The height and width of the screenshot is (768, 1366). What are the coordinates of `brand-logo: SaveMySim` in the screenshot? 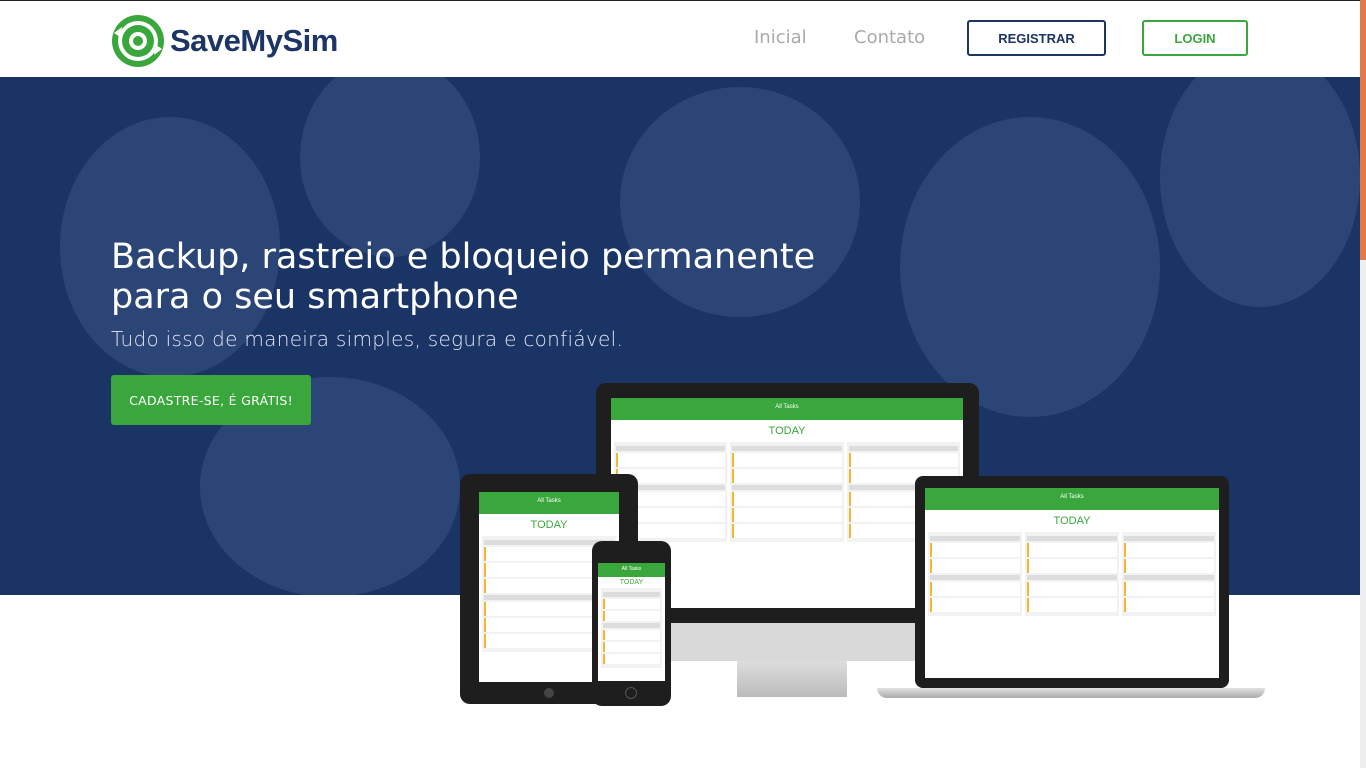 It's located at (224, 41).